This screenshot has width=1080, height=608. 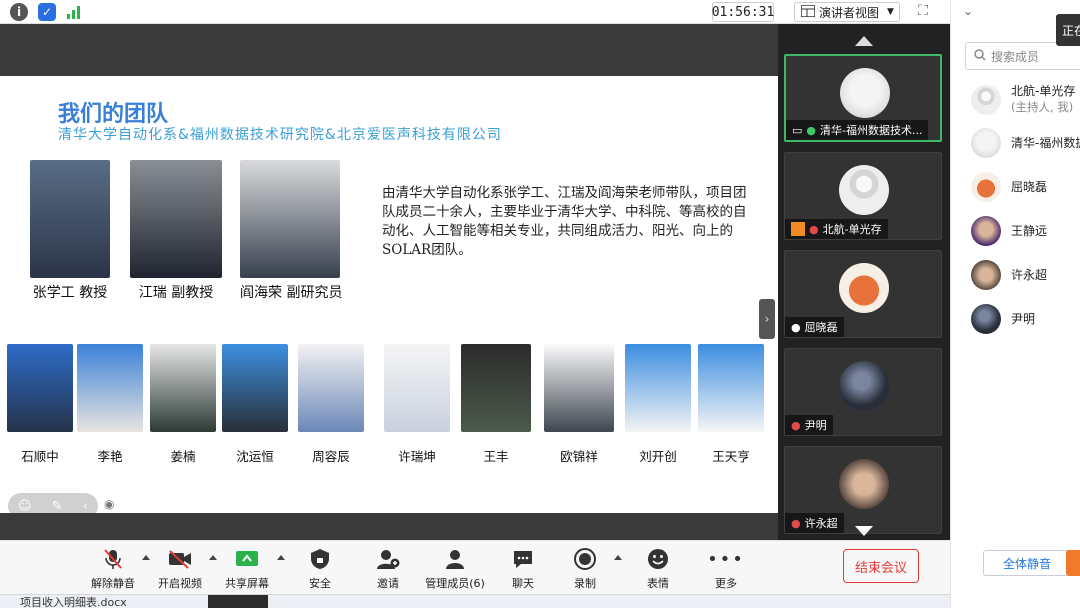 What do you see at coordinates (585, 559) in the screenshot?
I see `record-icon` at bounding box center [585, 559].